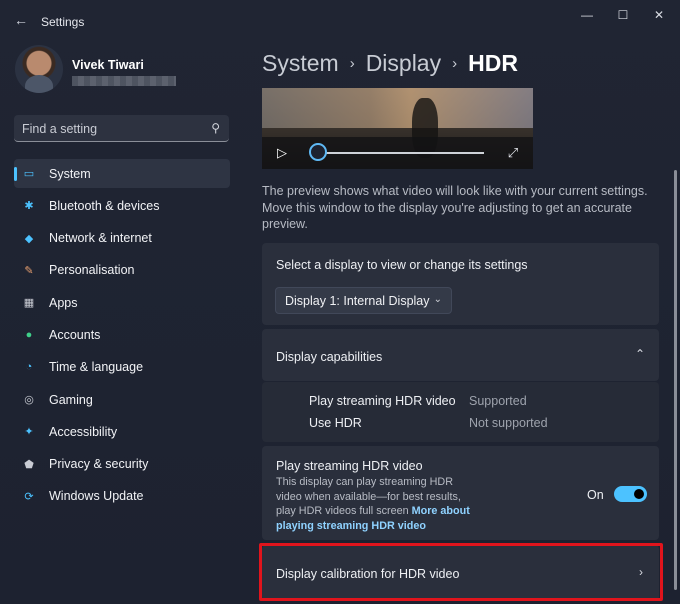 The height and width of the screenshot is (604, 680). I want to click on play-icon: ▷, so click(282, 153).